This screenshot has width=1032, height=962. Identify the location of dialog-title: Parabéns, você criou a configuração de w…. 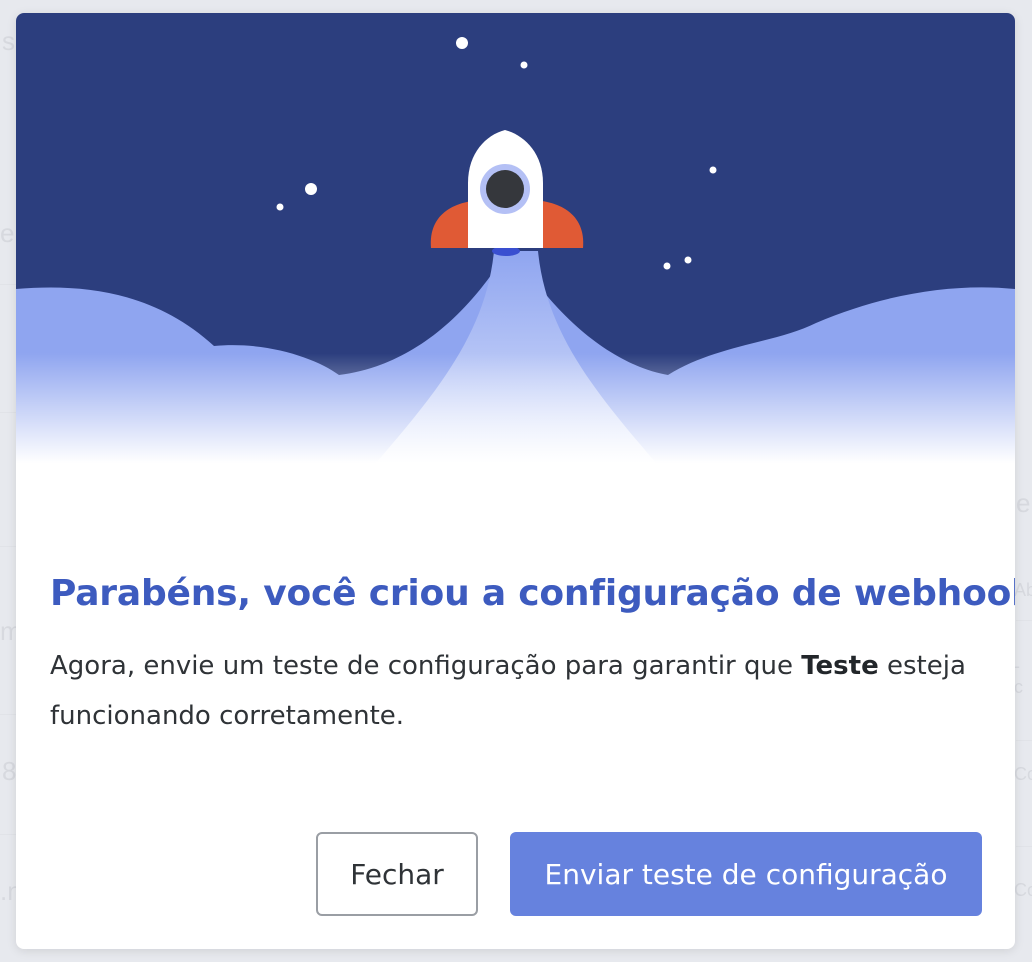
(532, 593).